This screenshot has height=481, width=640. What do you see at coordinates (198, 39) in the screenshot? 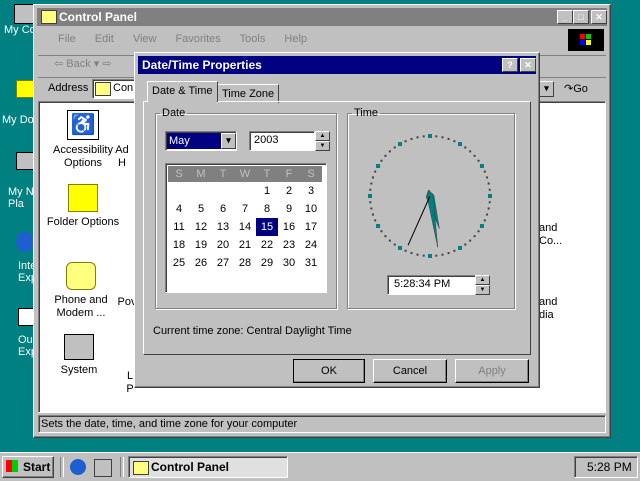
I see `menu-favorites: Favorites` at bounding box center [198, 39].